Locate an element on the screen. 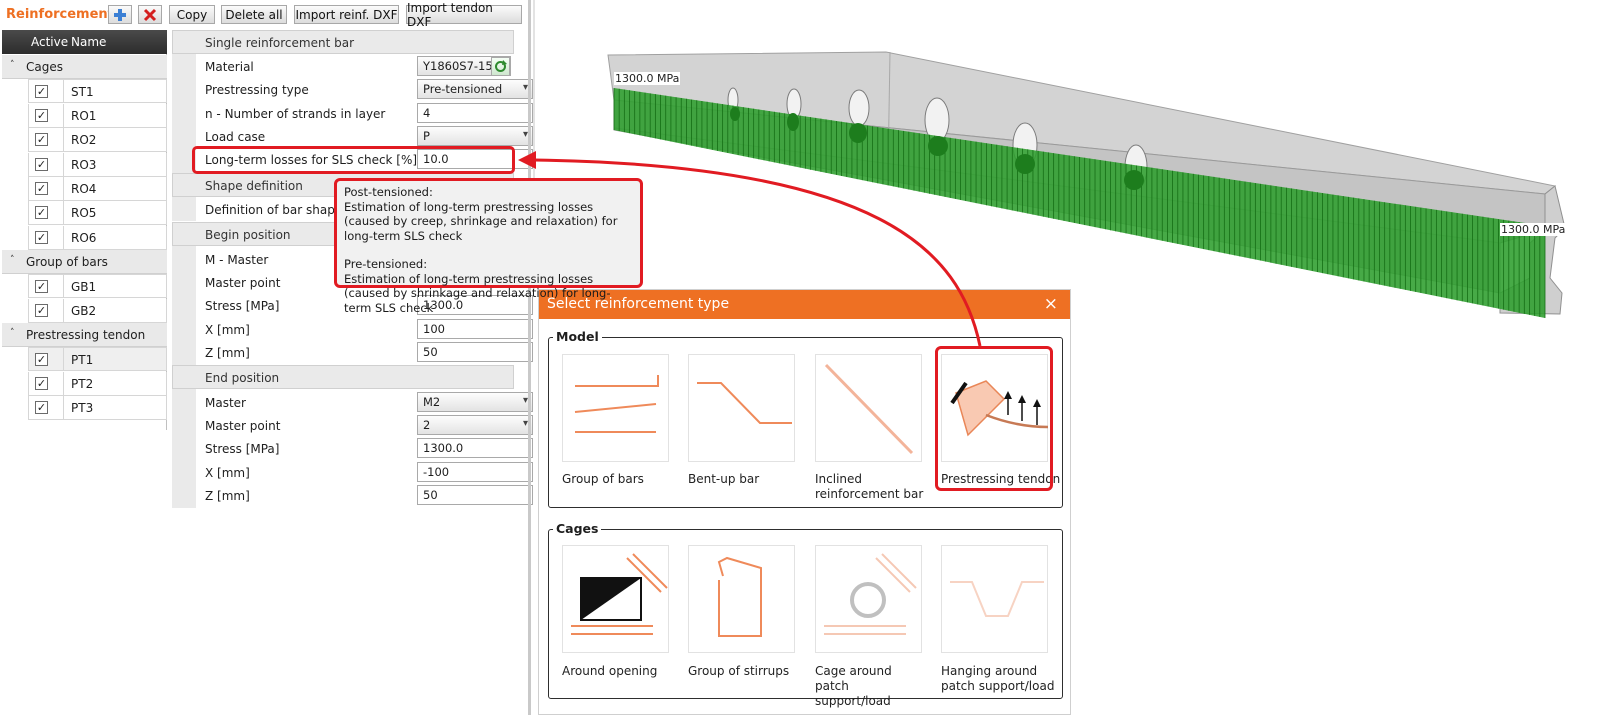  splitter is located at coordinates (529, 357).